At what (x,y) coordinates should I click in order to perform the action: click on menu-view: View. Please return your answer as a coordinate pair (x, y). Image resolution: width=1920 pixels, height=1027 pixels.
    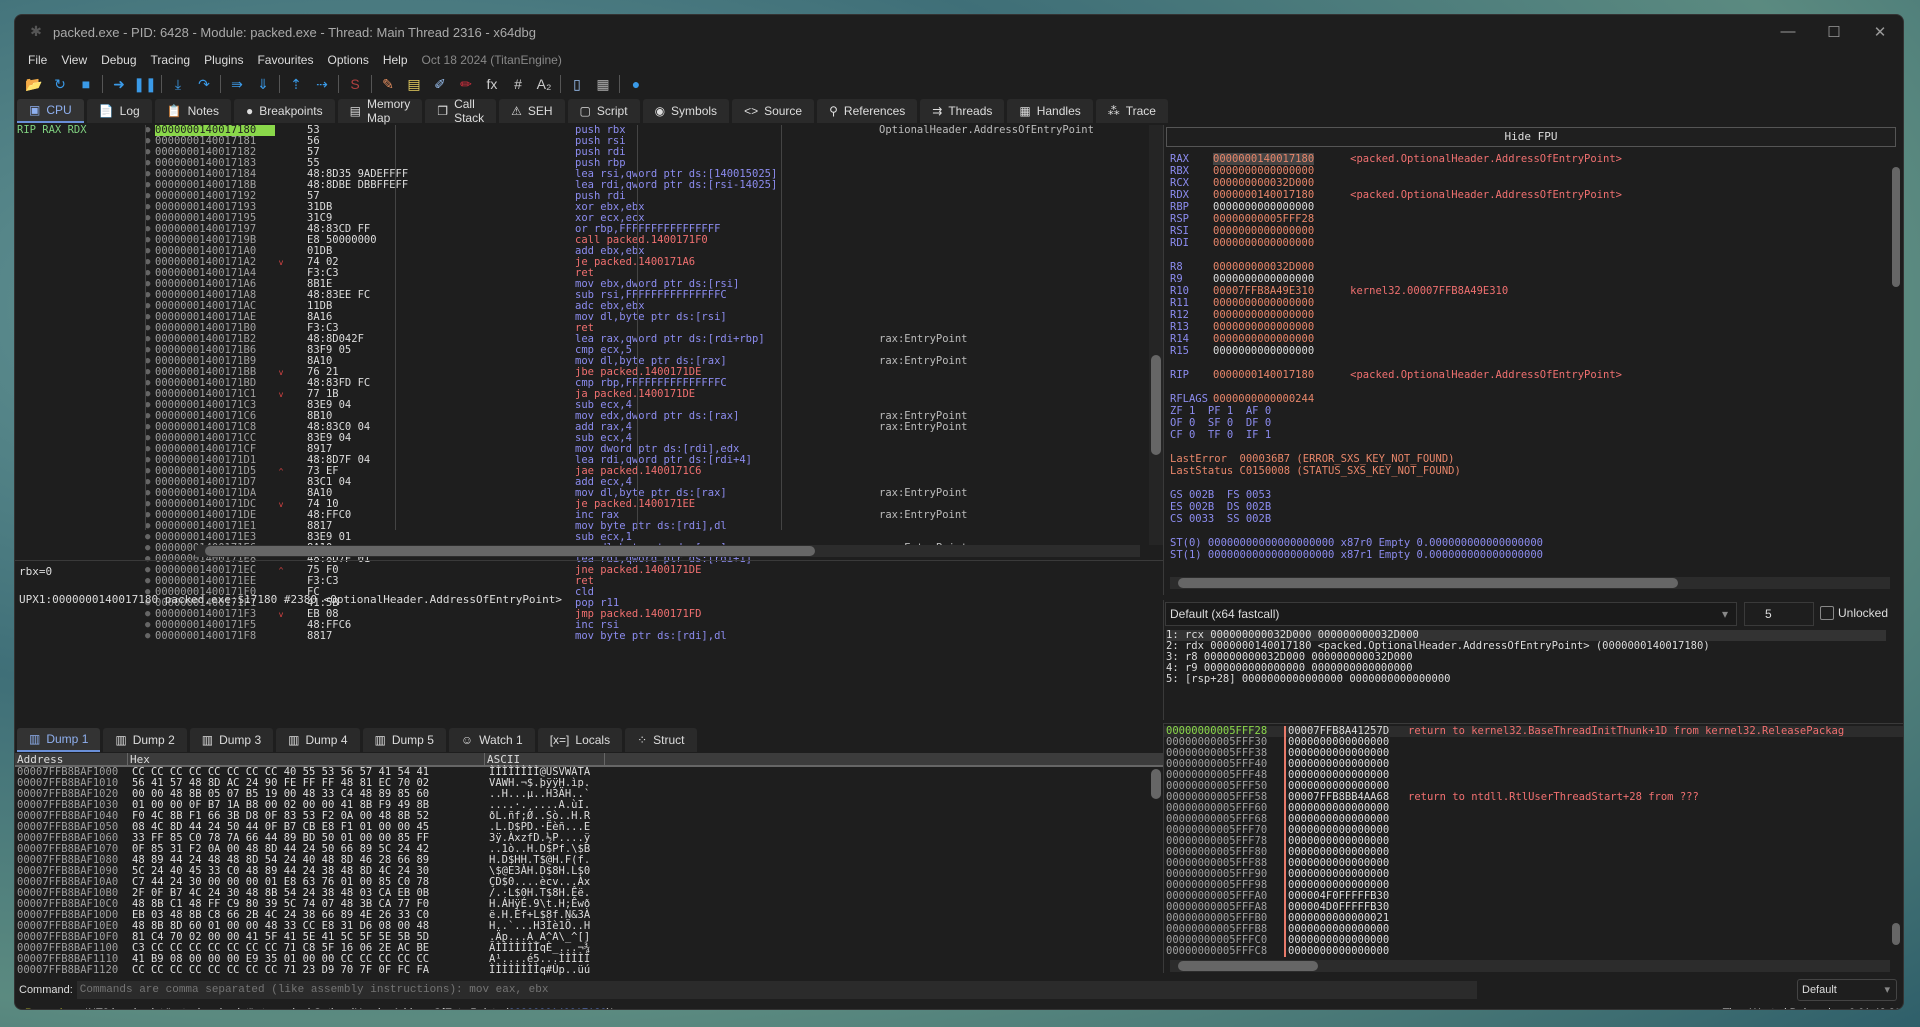
    Looking at the image, I should click on (74, 60).